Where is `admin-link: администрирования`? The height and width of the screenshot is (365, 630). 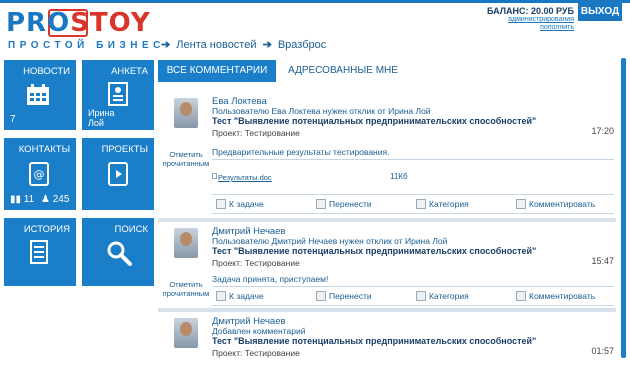
admin-link: администрирования is located at coordinates (530, 20).